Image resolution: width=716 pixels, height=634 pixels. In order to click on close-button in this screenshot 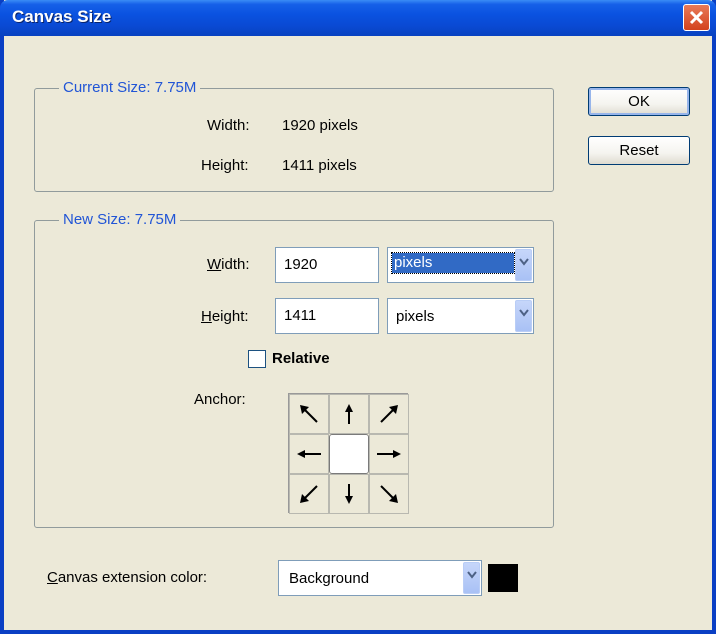, I will do `click(696, 17)`.